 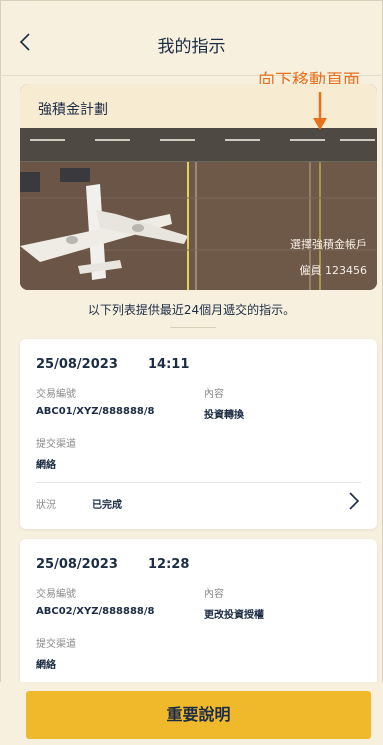 What do you see at coordinates (107, 505) in the screenshot?
I see `status-value: 已完成` at bounding box center [107, 505].